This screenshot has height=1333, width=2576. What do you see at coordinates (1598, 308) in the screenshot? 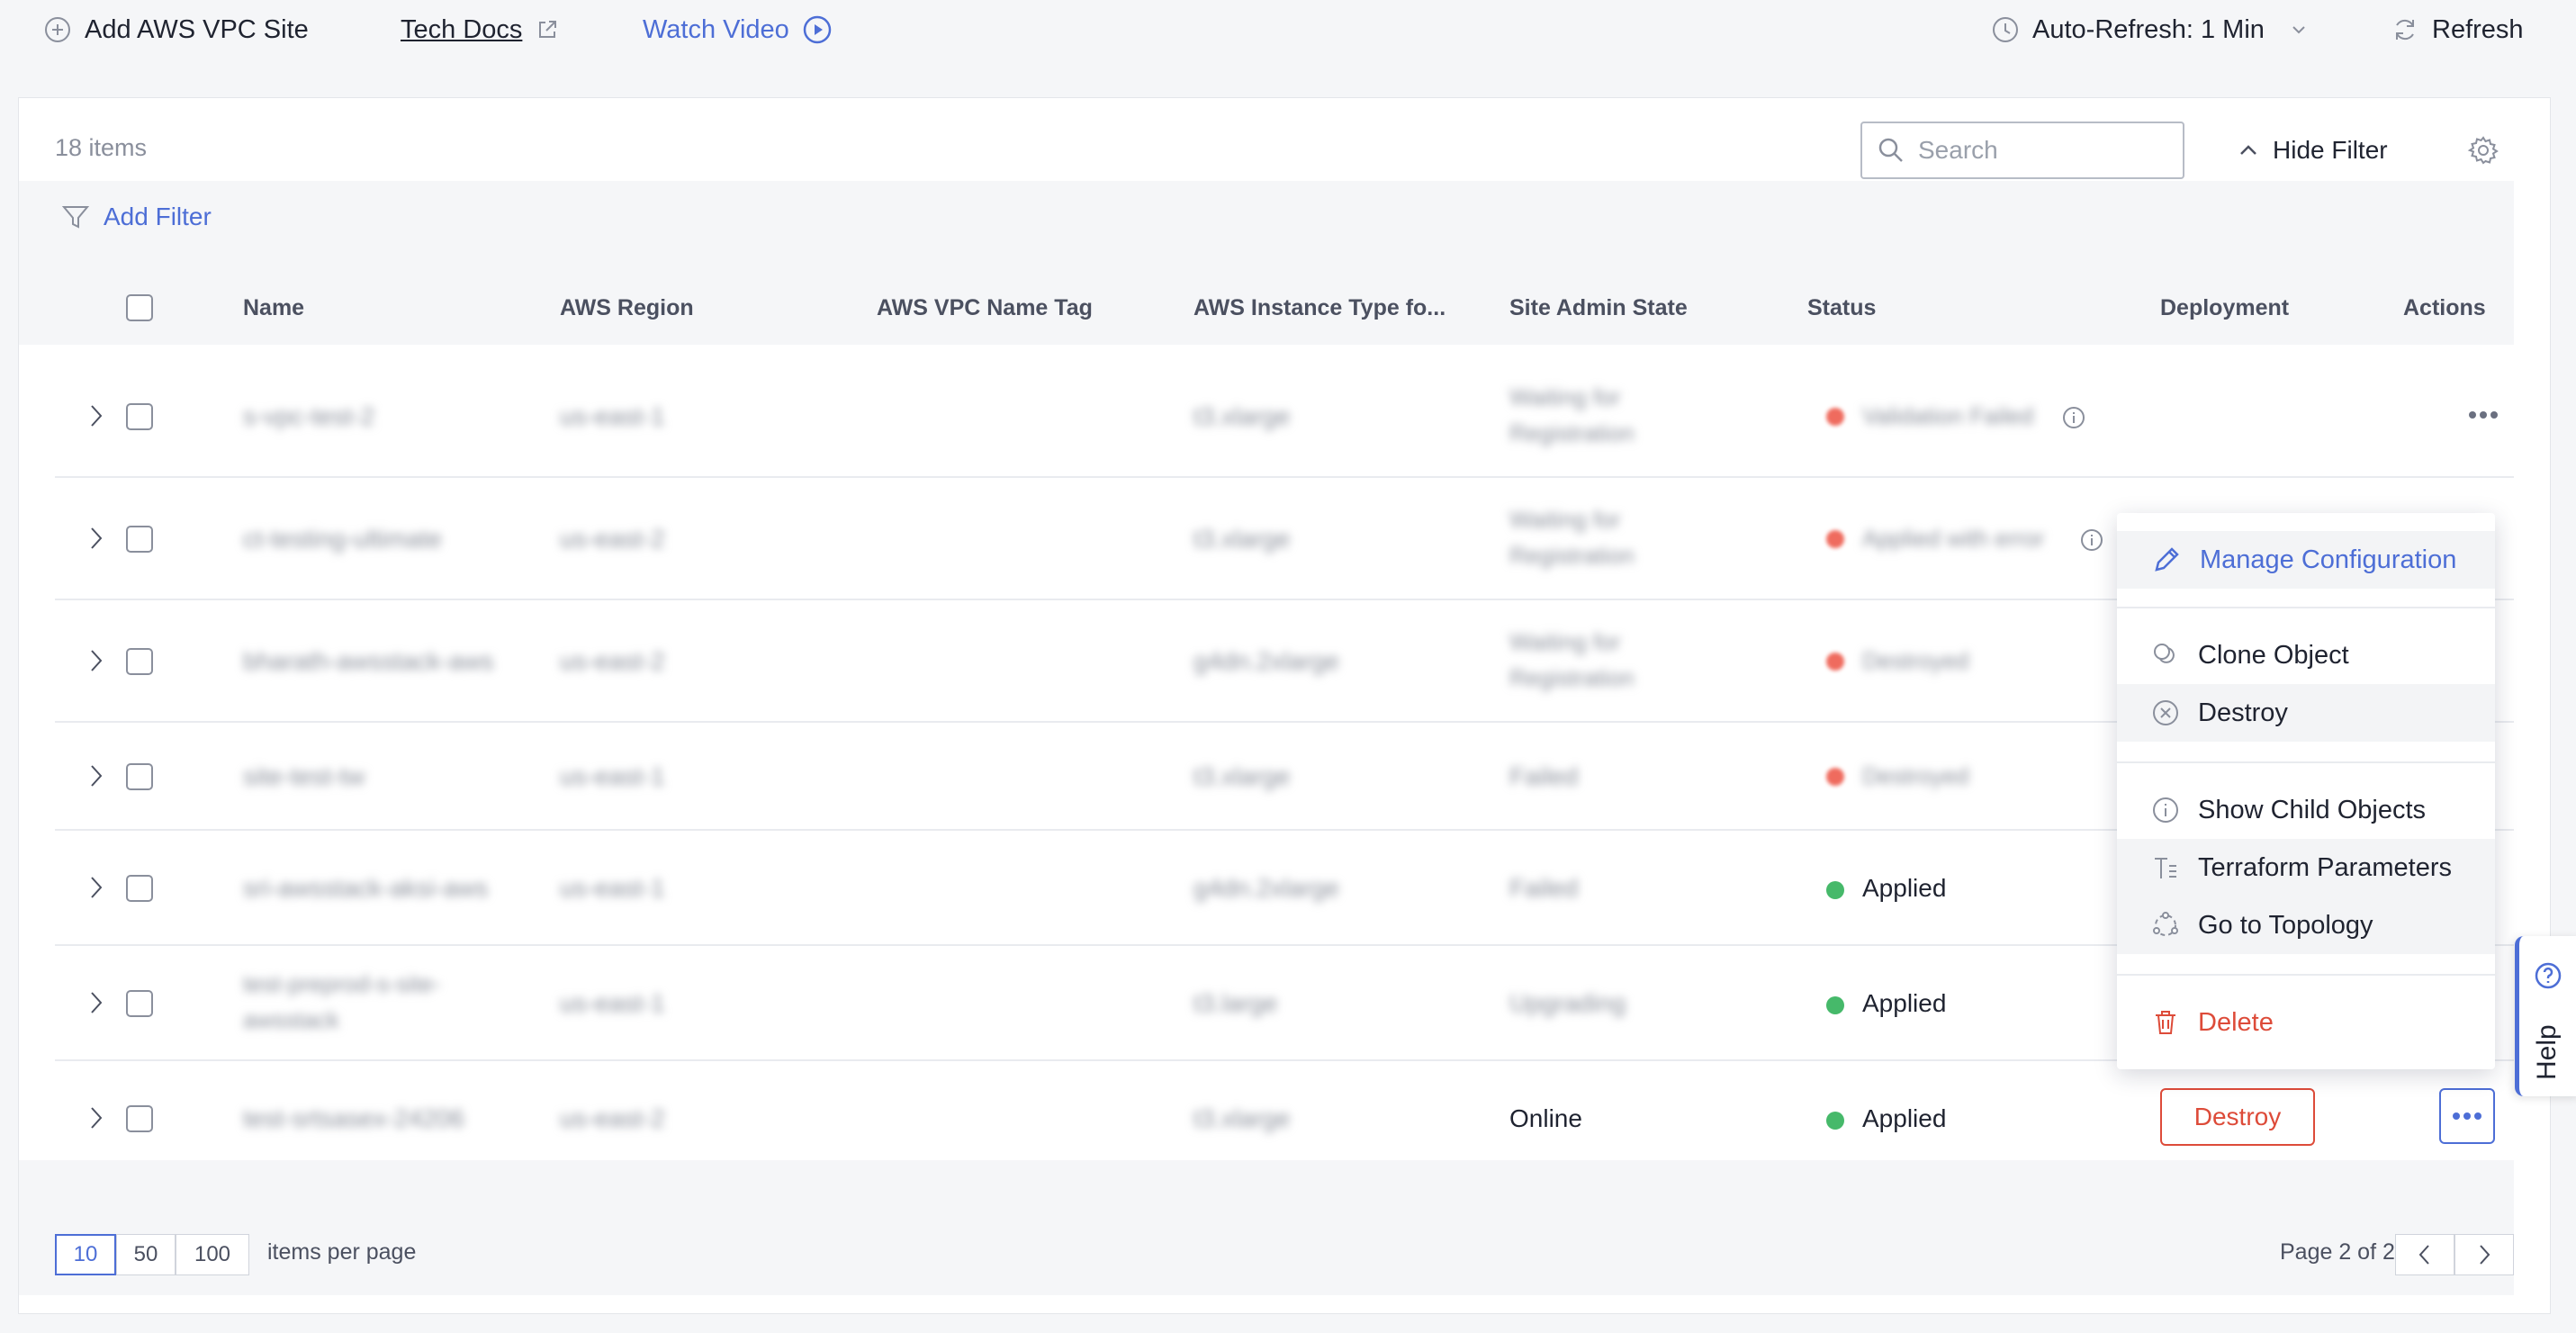
I see `column-header-site-admin-state: Site Admin State` at bounding box center [1598, 308].